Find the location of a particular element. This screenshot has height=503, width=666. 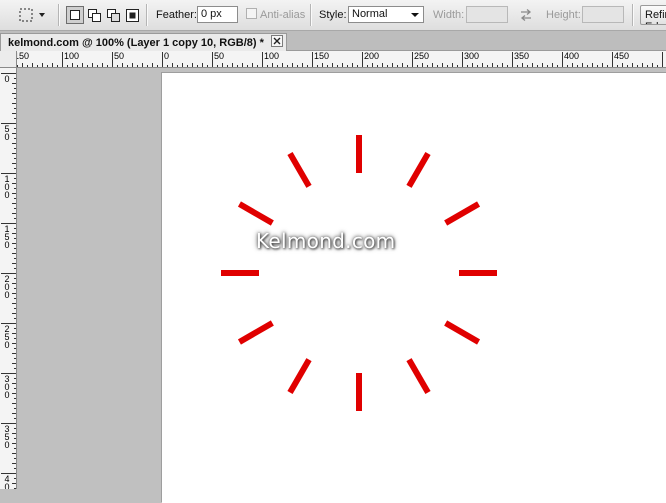

ruler-label: 450 is located at coordinates (622, 56).